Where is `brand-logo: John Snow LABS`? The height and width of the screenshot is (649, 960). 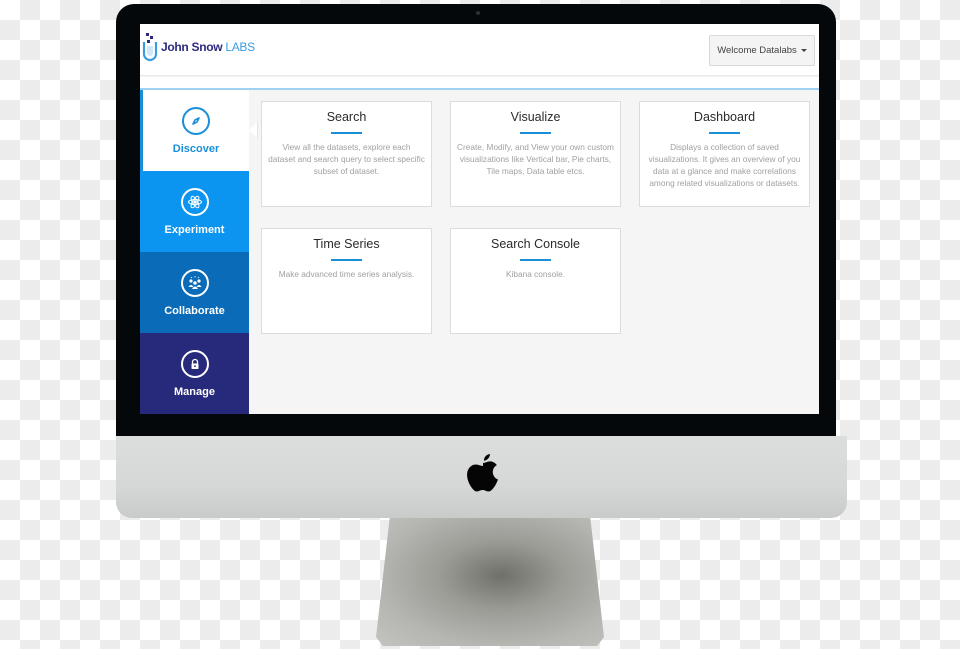 brand-logo: John Snow LABS is located at coordinates (198, 47).